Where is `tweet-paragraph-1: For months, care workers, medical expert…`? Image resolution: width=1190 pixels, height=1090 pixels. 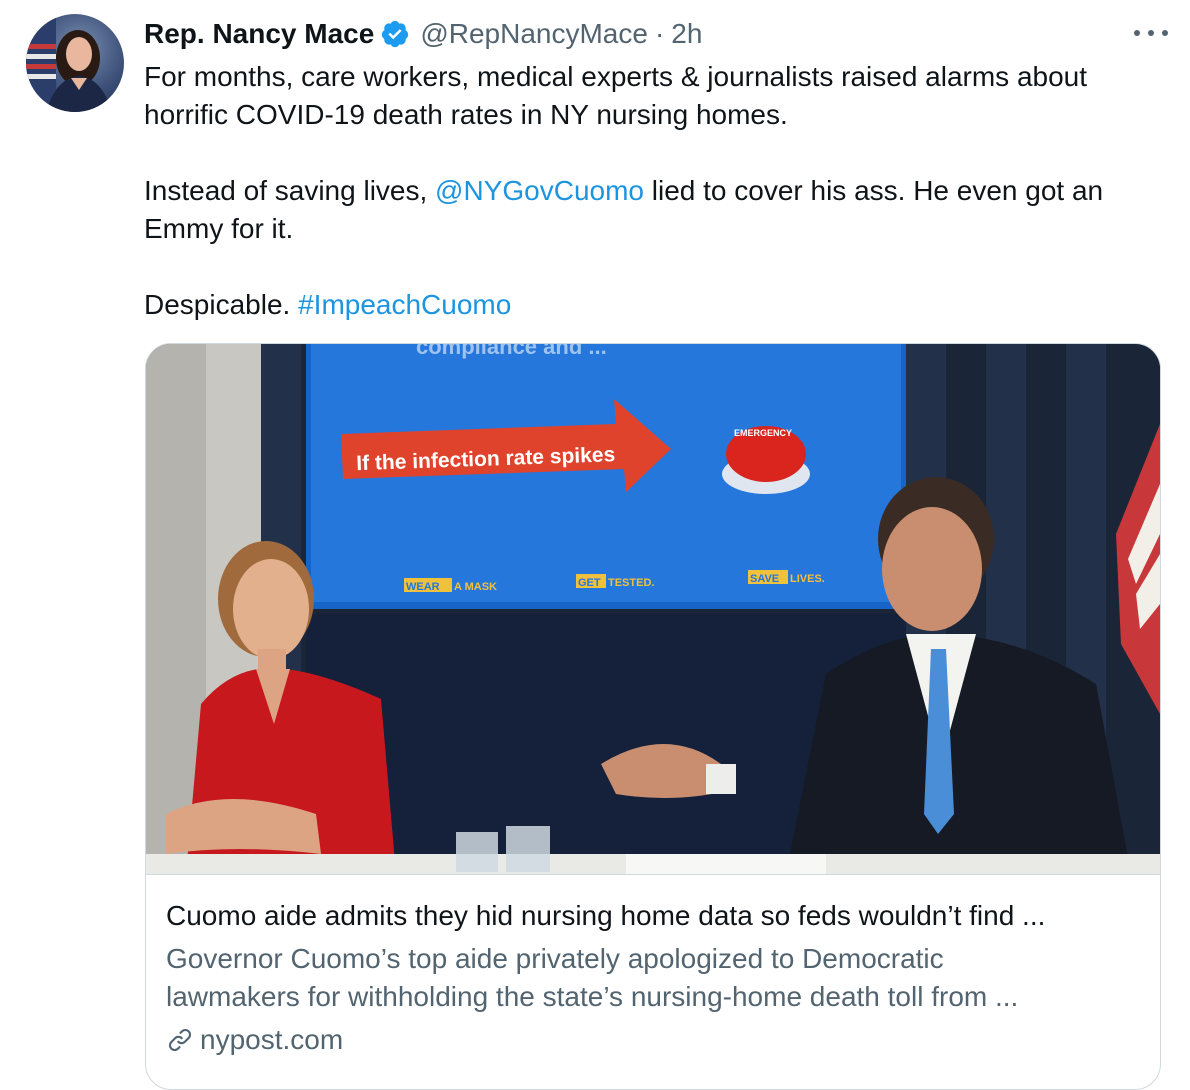 tweet-paragraph-1: For months, care workers, medical expert… is located at coordinates (616, 95).